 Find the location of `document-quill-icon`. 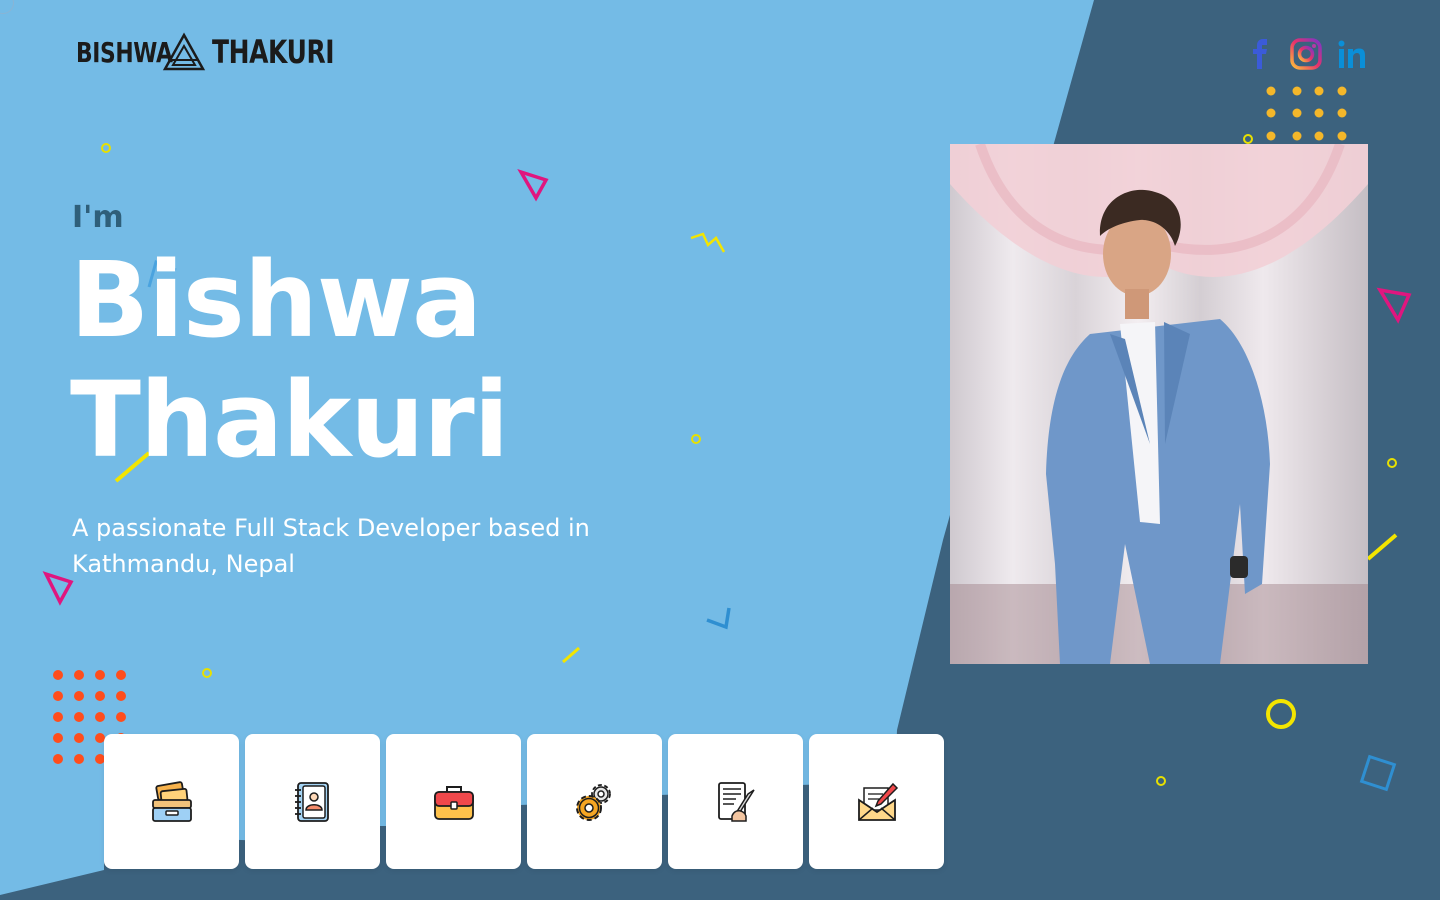

document-quill-icon is located at coordinates (736, 801).